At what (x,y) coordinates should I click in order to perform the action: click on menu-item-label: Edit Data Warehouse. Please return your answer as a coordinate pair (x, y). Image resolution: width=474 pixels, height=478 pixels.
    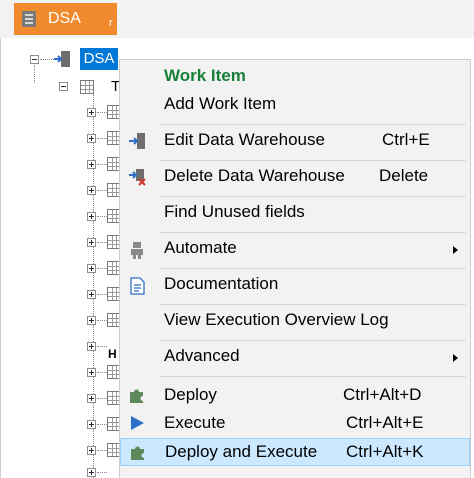
    Looking at the image, I should click on (244, 139).